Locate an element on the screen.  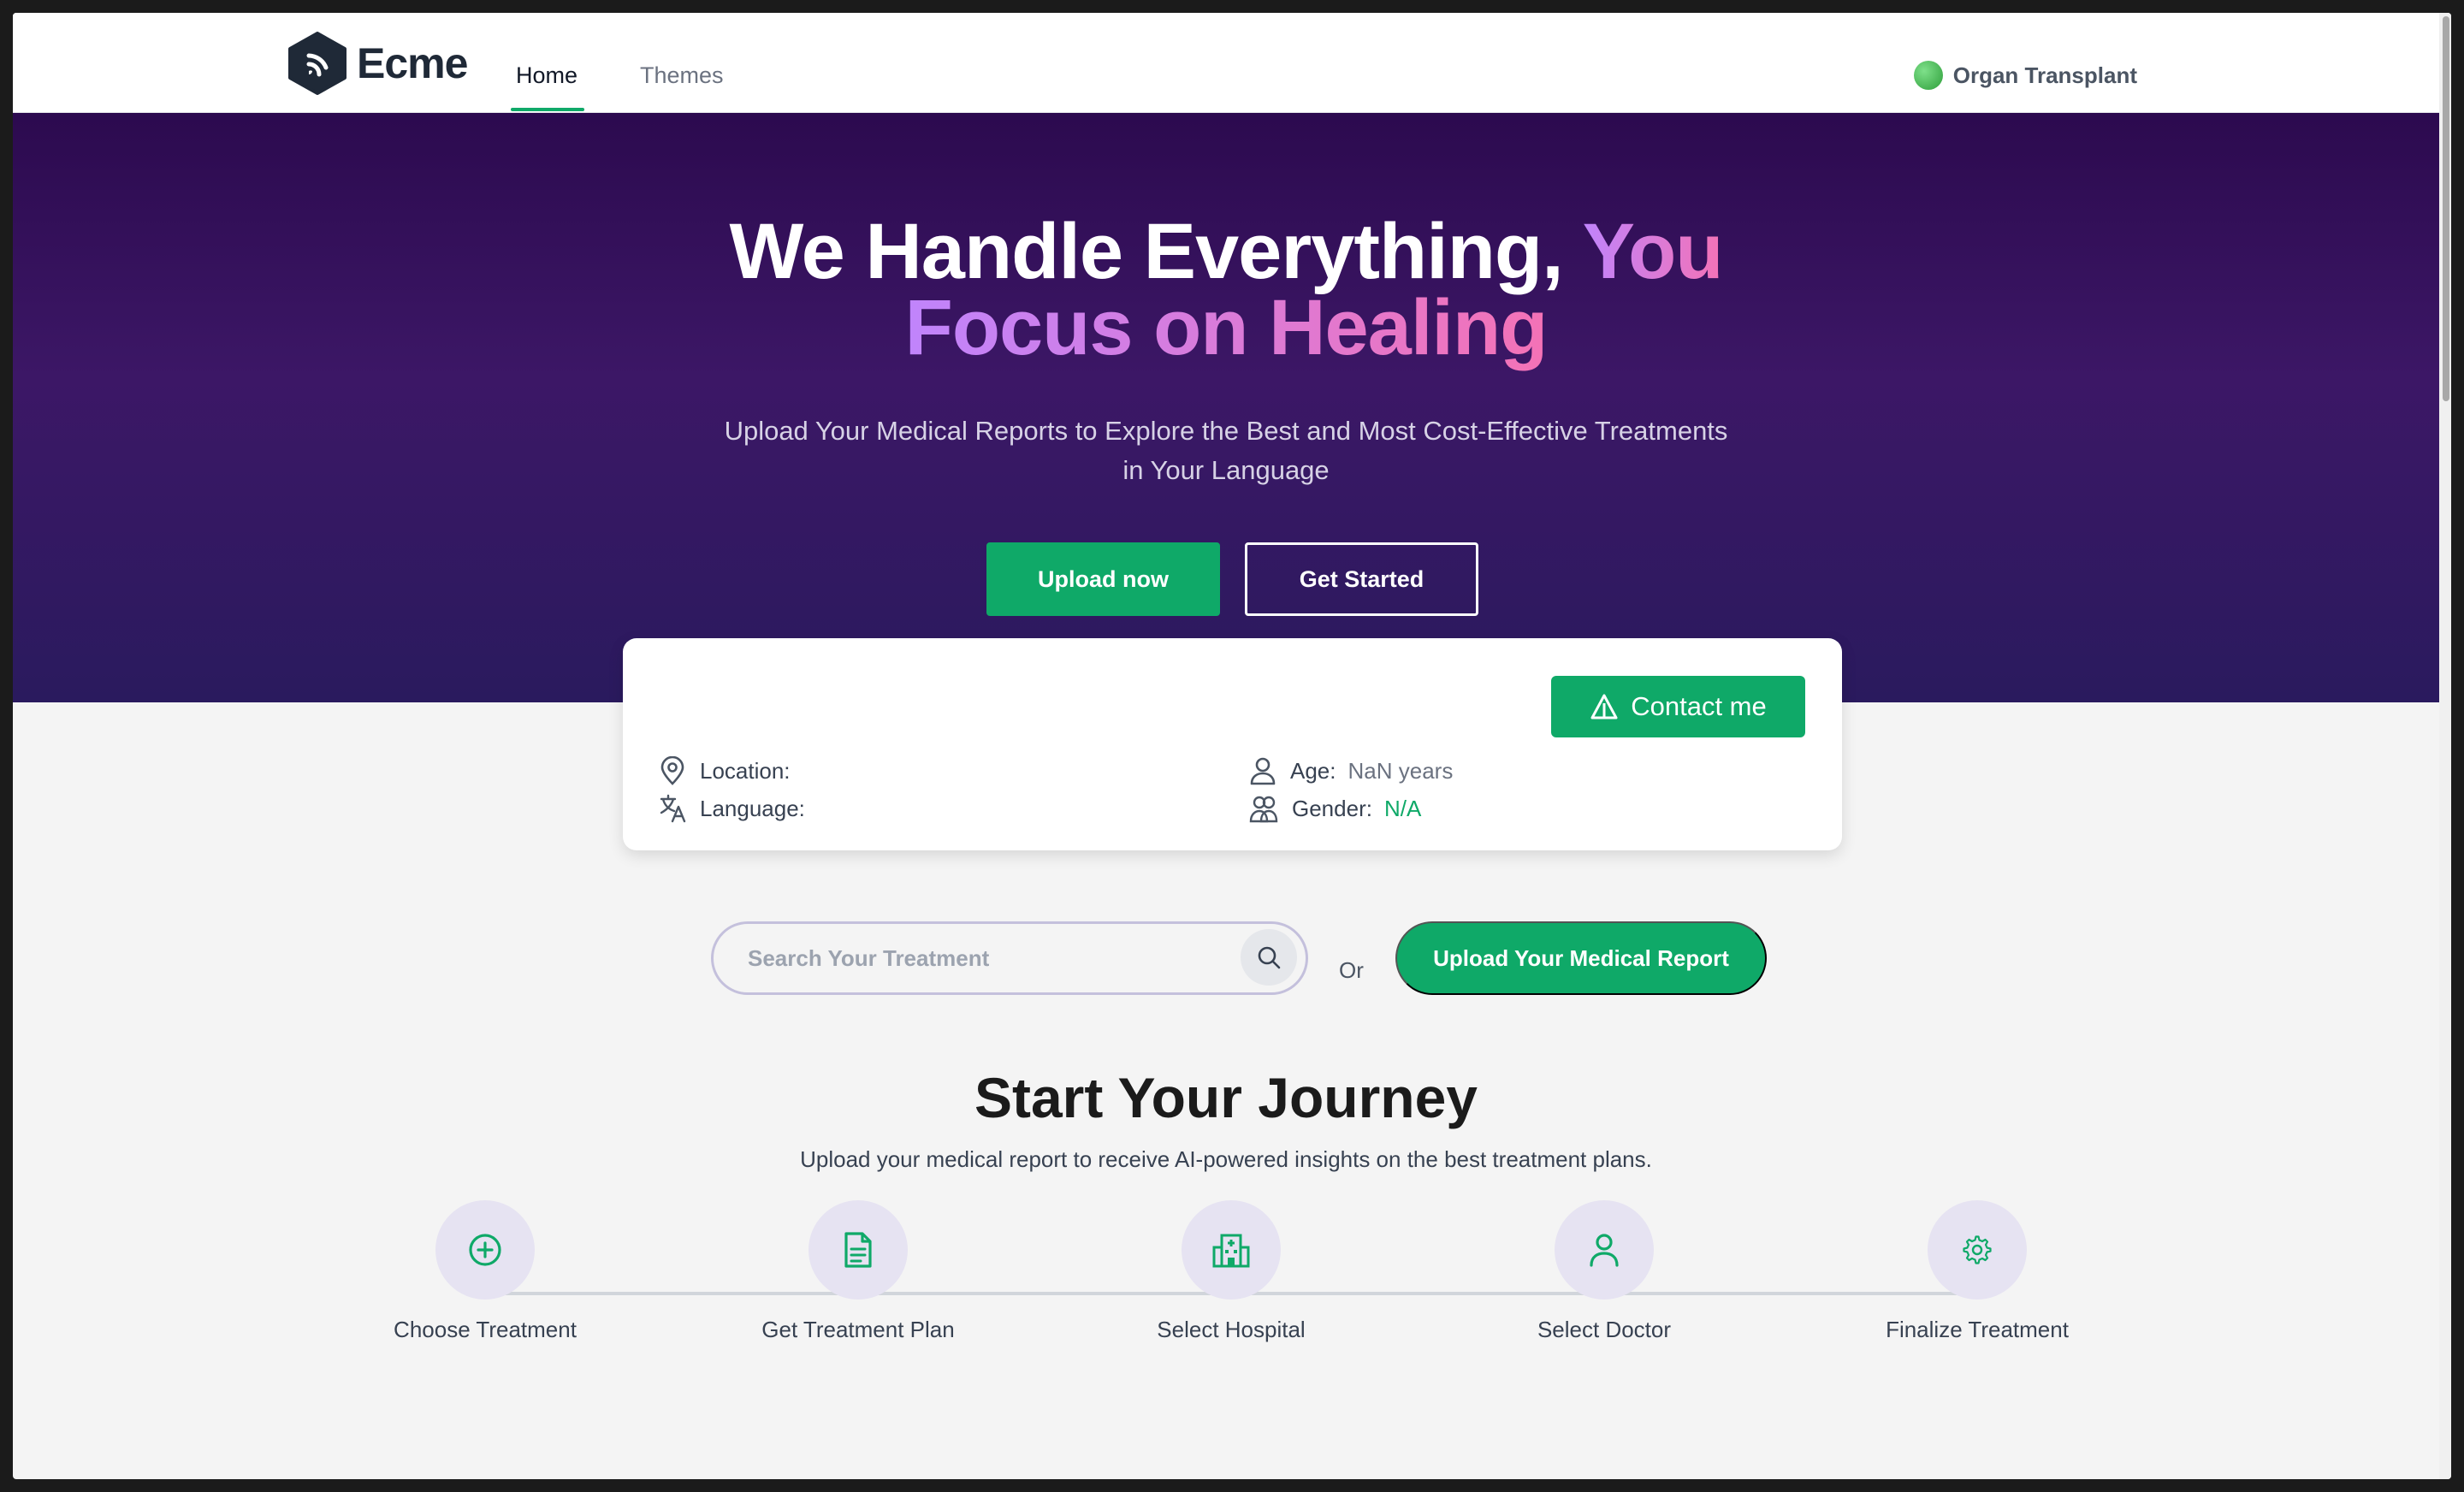
age-label: Age: is located at coordinates (1313, 770).